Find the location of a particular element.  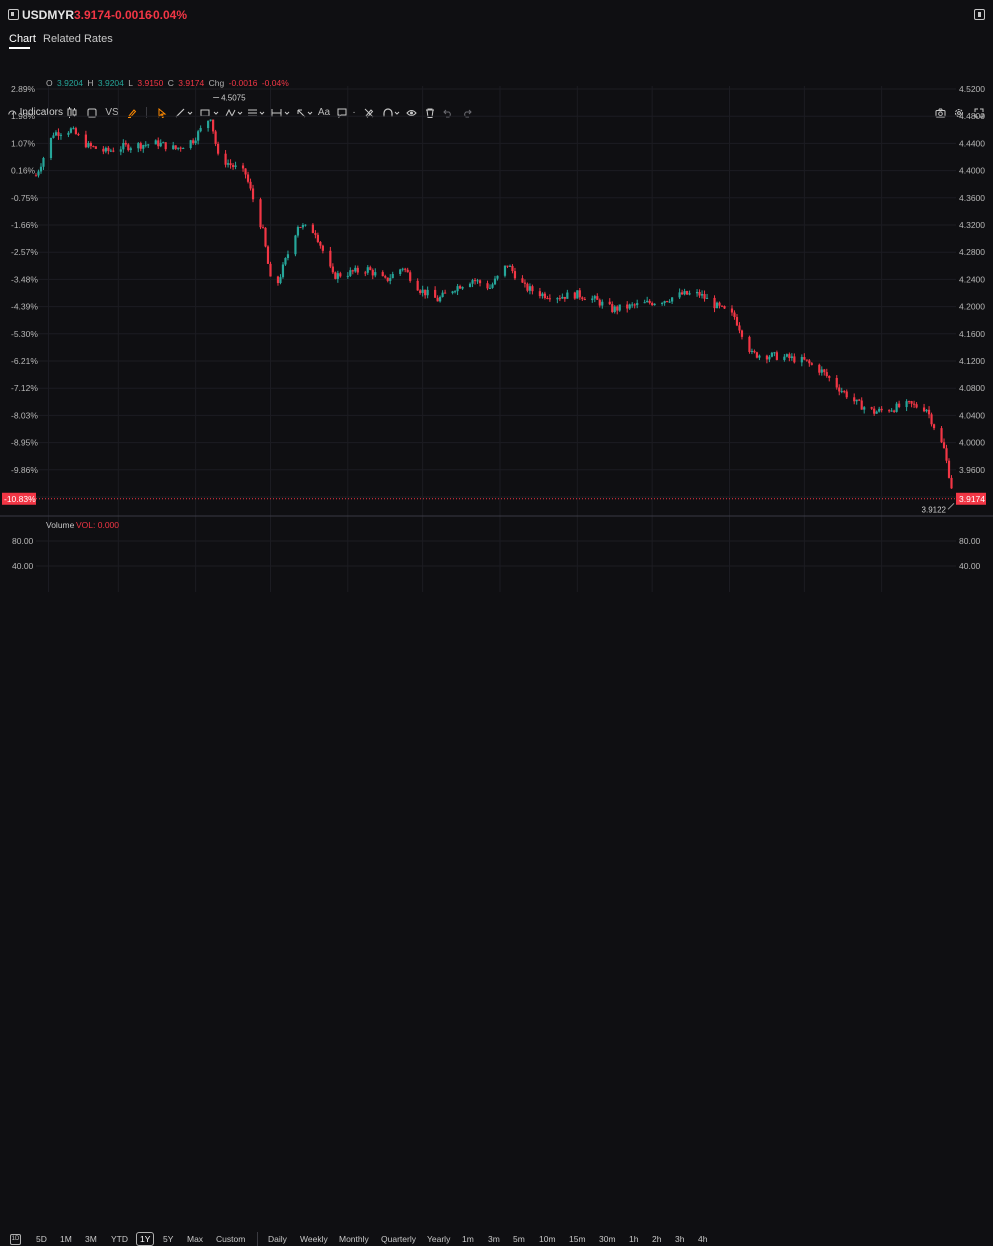

interval-weekly: Weekly is located at coordinates (314, 1239).